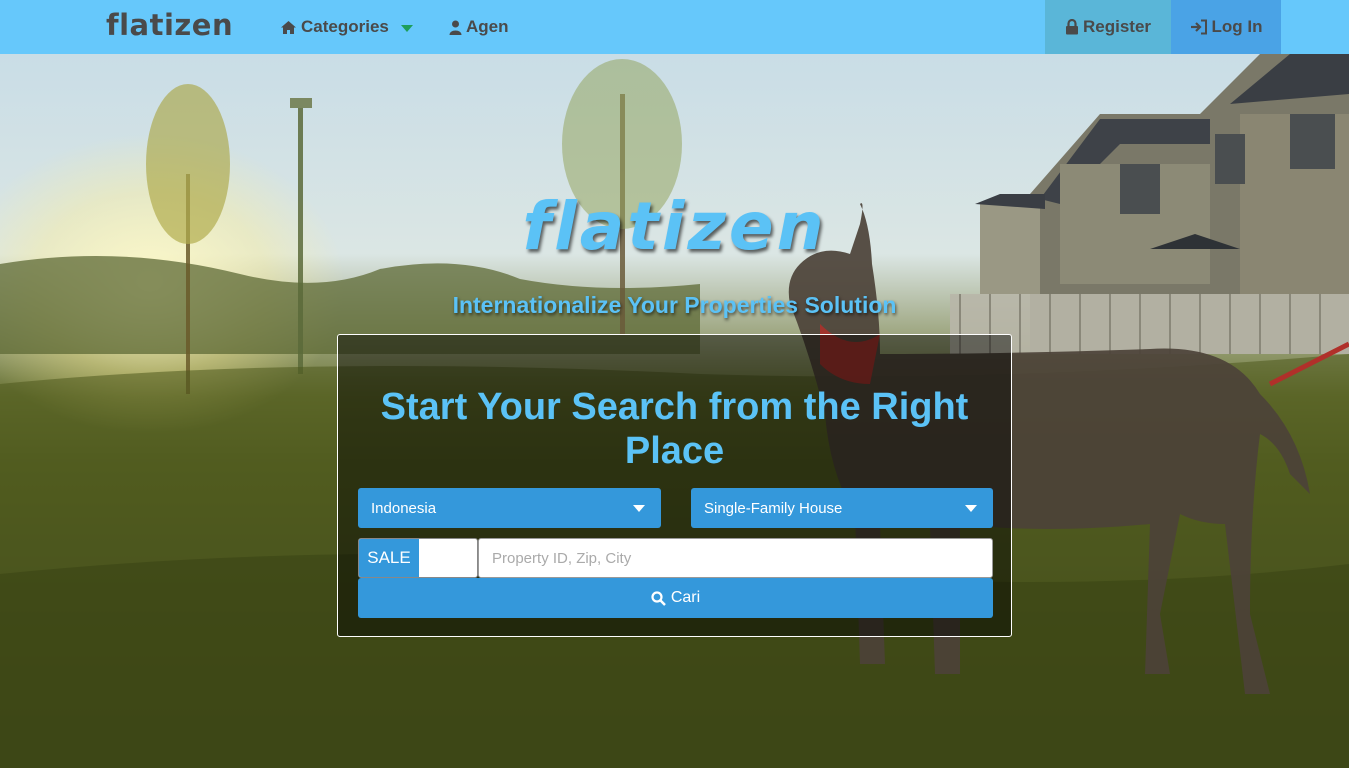  Describe the element at coordinates (1071, 27) in the screenshot. I see `lock-icon` at that location.